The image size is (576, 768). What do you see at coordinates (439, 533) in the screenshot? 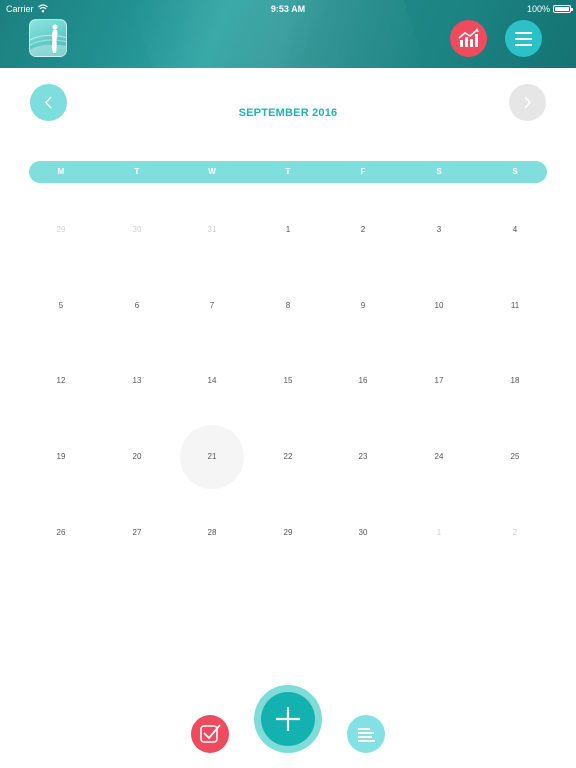
I see `calendar-day-outside-month: 1` at bounding box center [439, 533].